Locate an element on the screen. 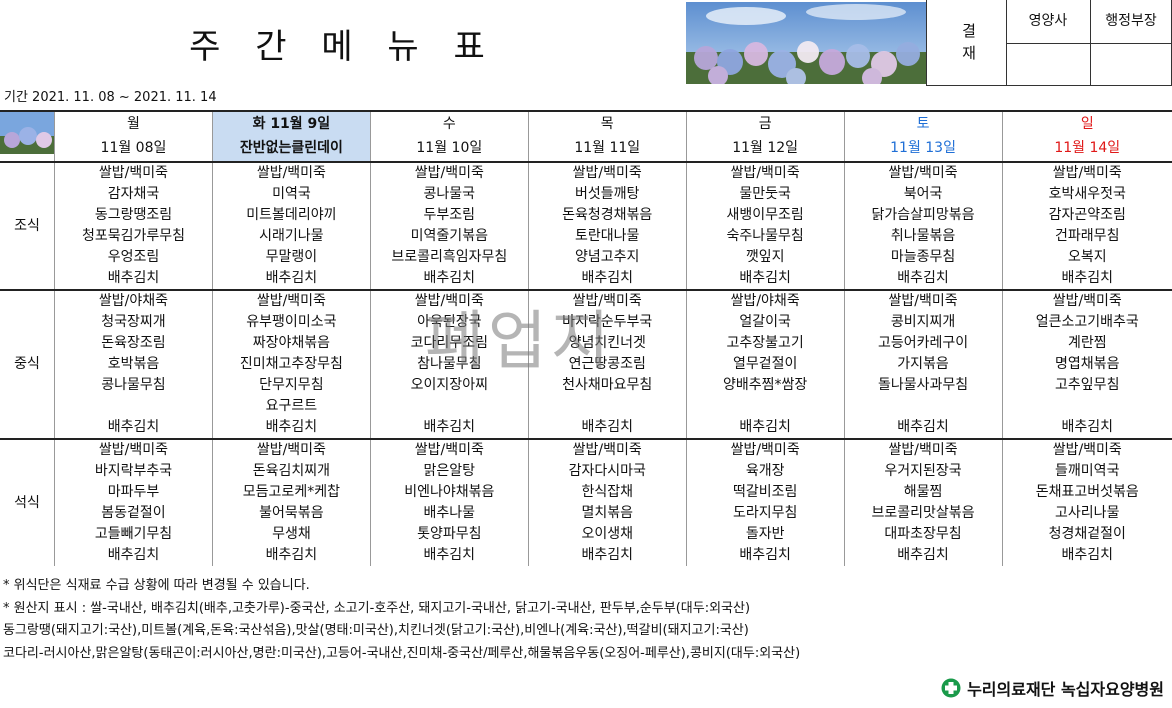 The width and height of the screenshot is (1172, 708). menu-item: 닭가슴살피망볶음 is located at coordinates (923, 215).